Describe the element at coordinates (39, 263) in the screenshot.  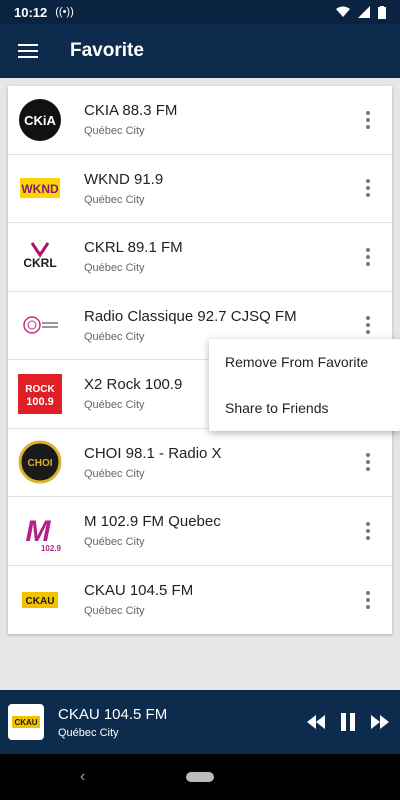
I see `logo-text: CKRL` at that location.